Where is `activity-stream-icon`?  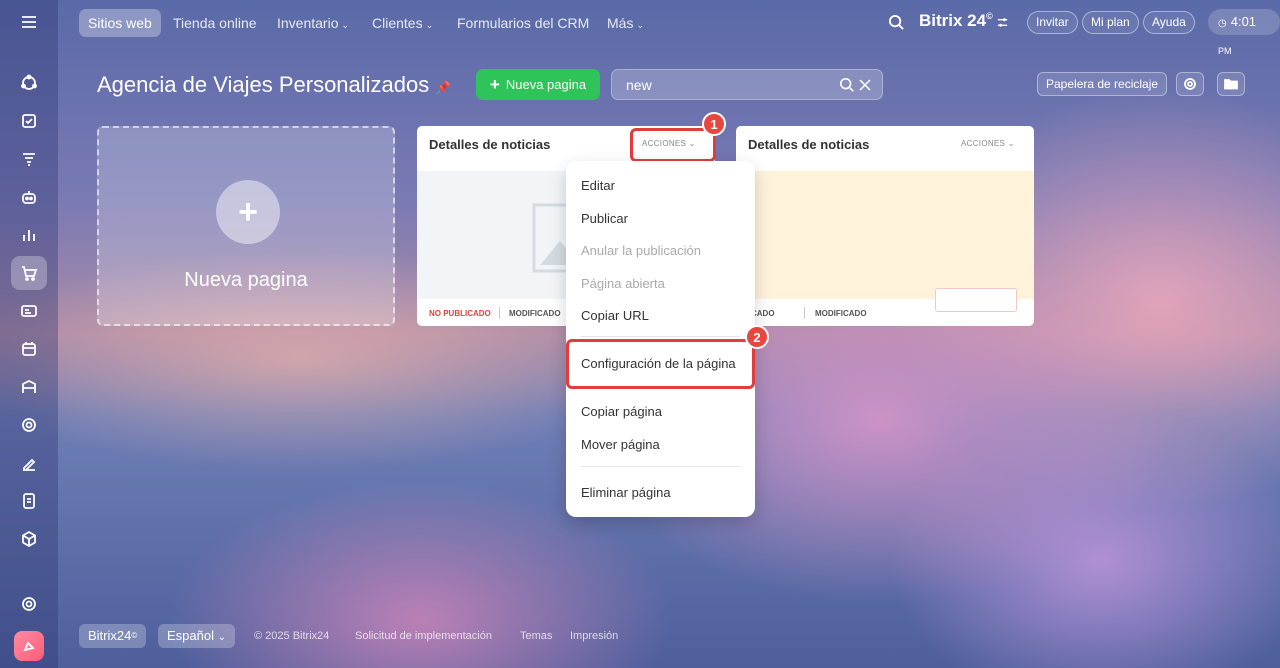 activity-stream-icon is located at coordinates (29, 83).